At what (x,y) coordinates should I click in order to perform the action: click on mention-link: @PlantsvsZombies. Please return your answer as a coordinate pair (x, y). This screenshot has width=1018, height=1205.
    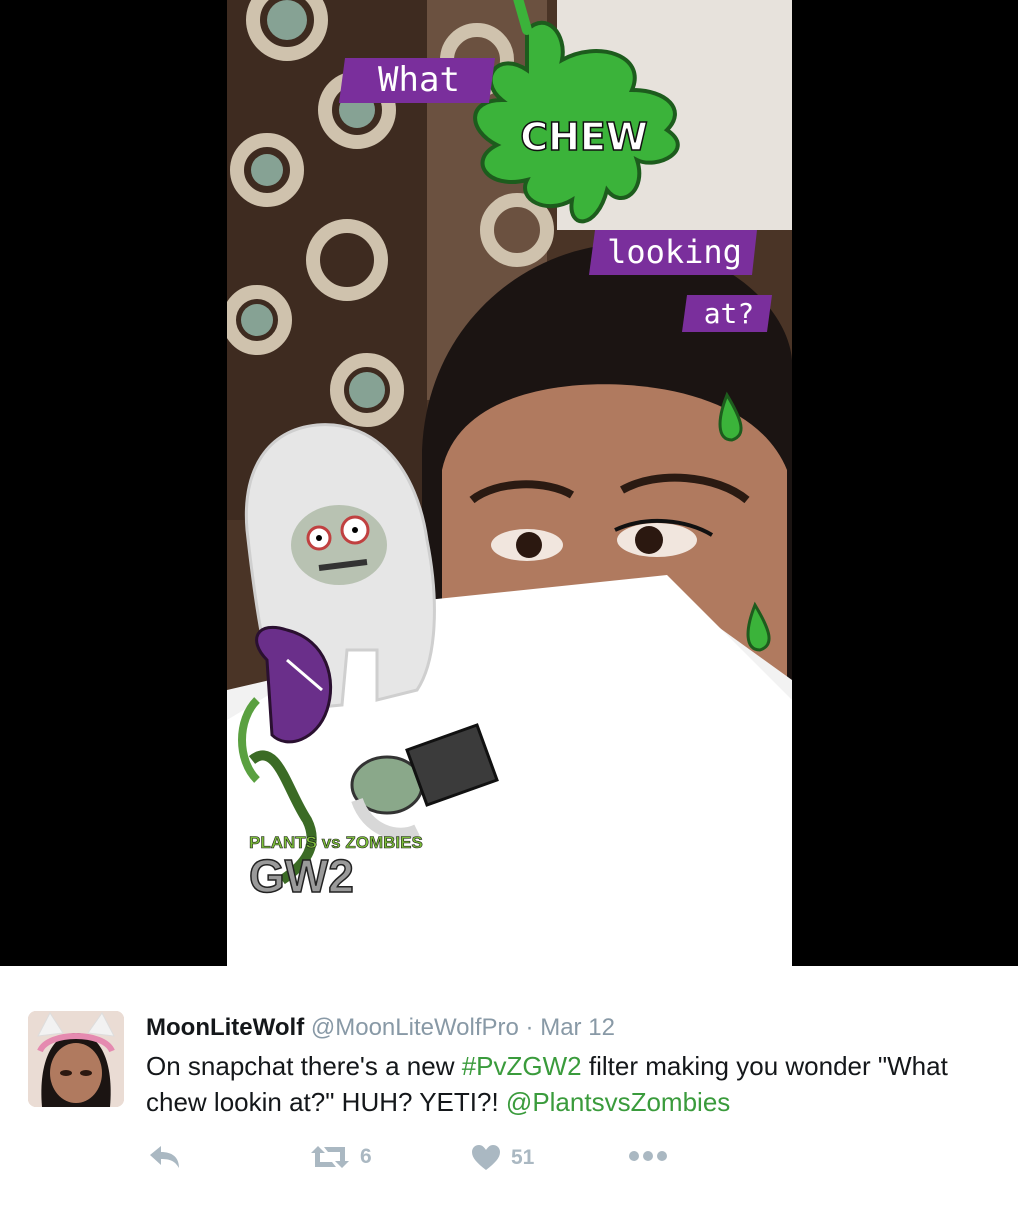
    Looking at the image, I should click on (618, 1102).